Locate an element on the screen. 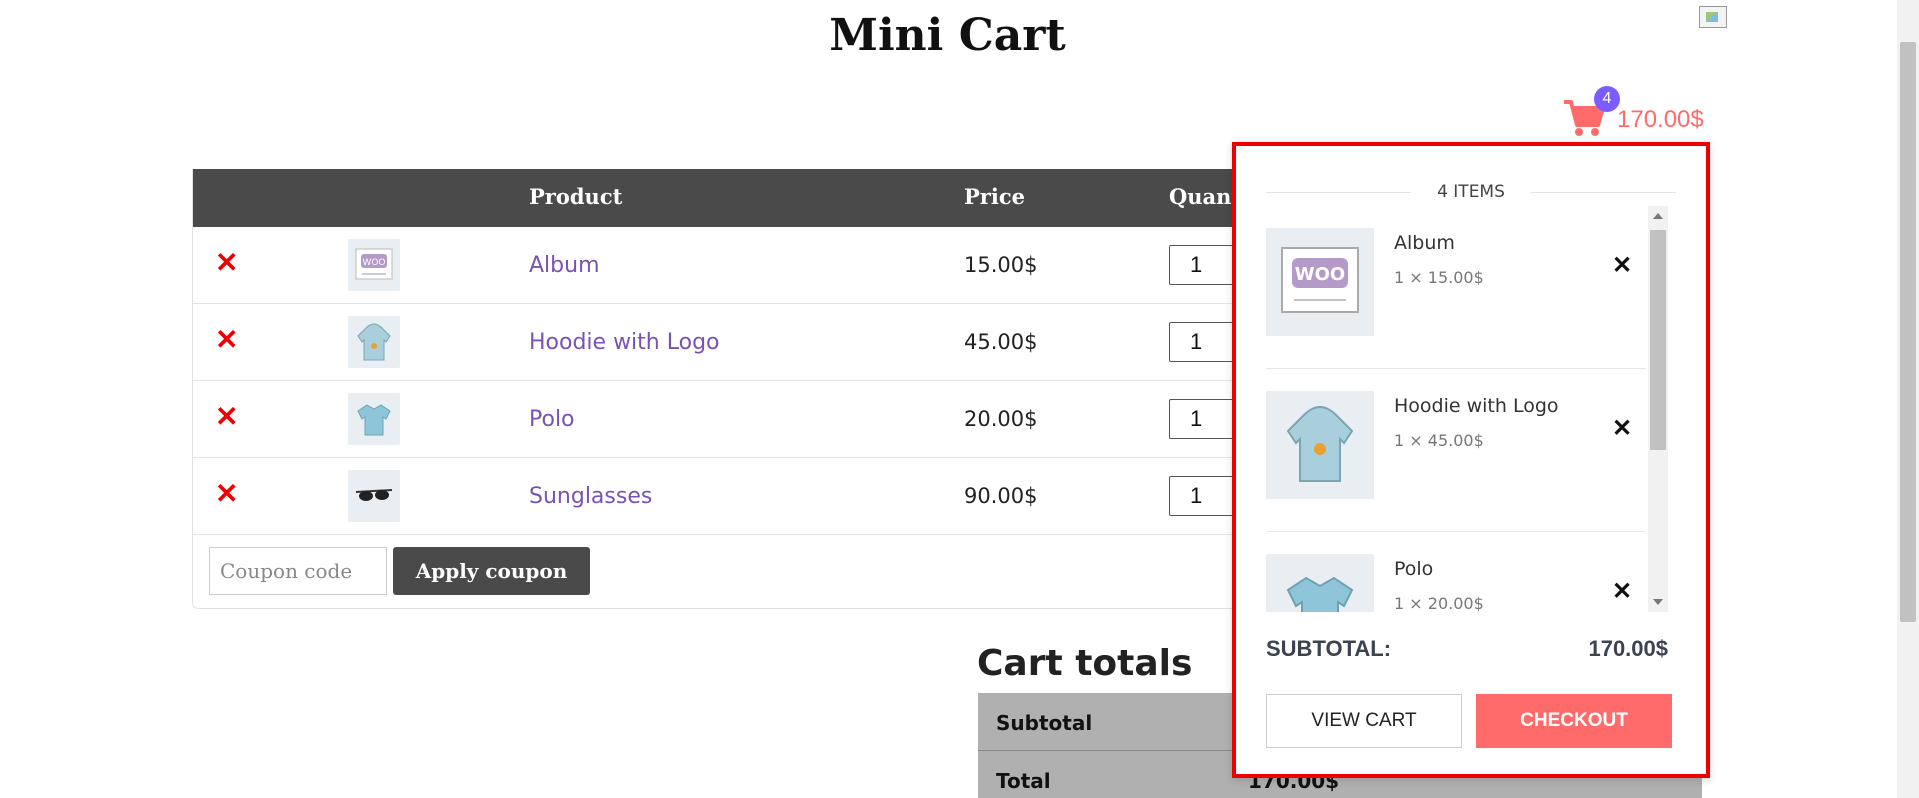 The width and height of the screenshot is (1919, 798). header-cart-button: 4 170.00$ is located at coordinates (1632, 114).